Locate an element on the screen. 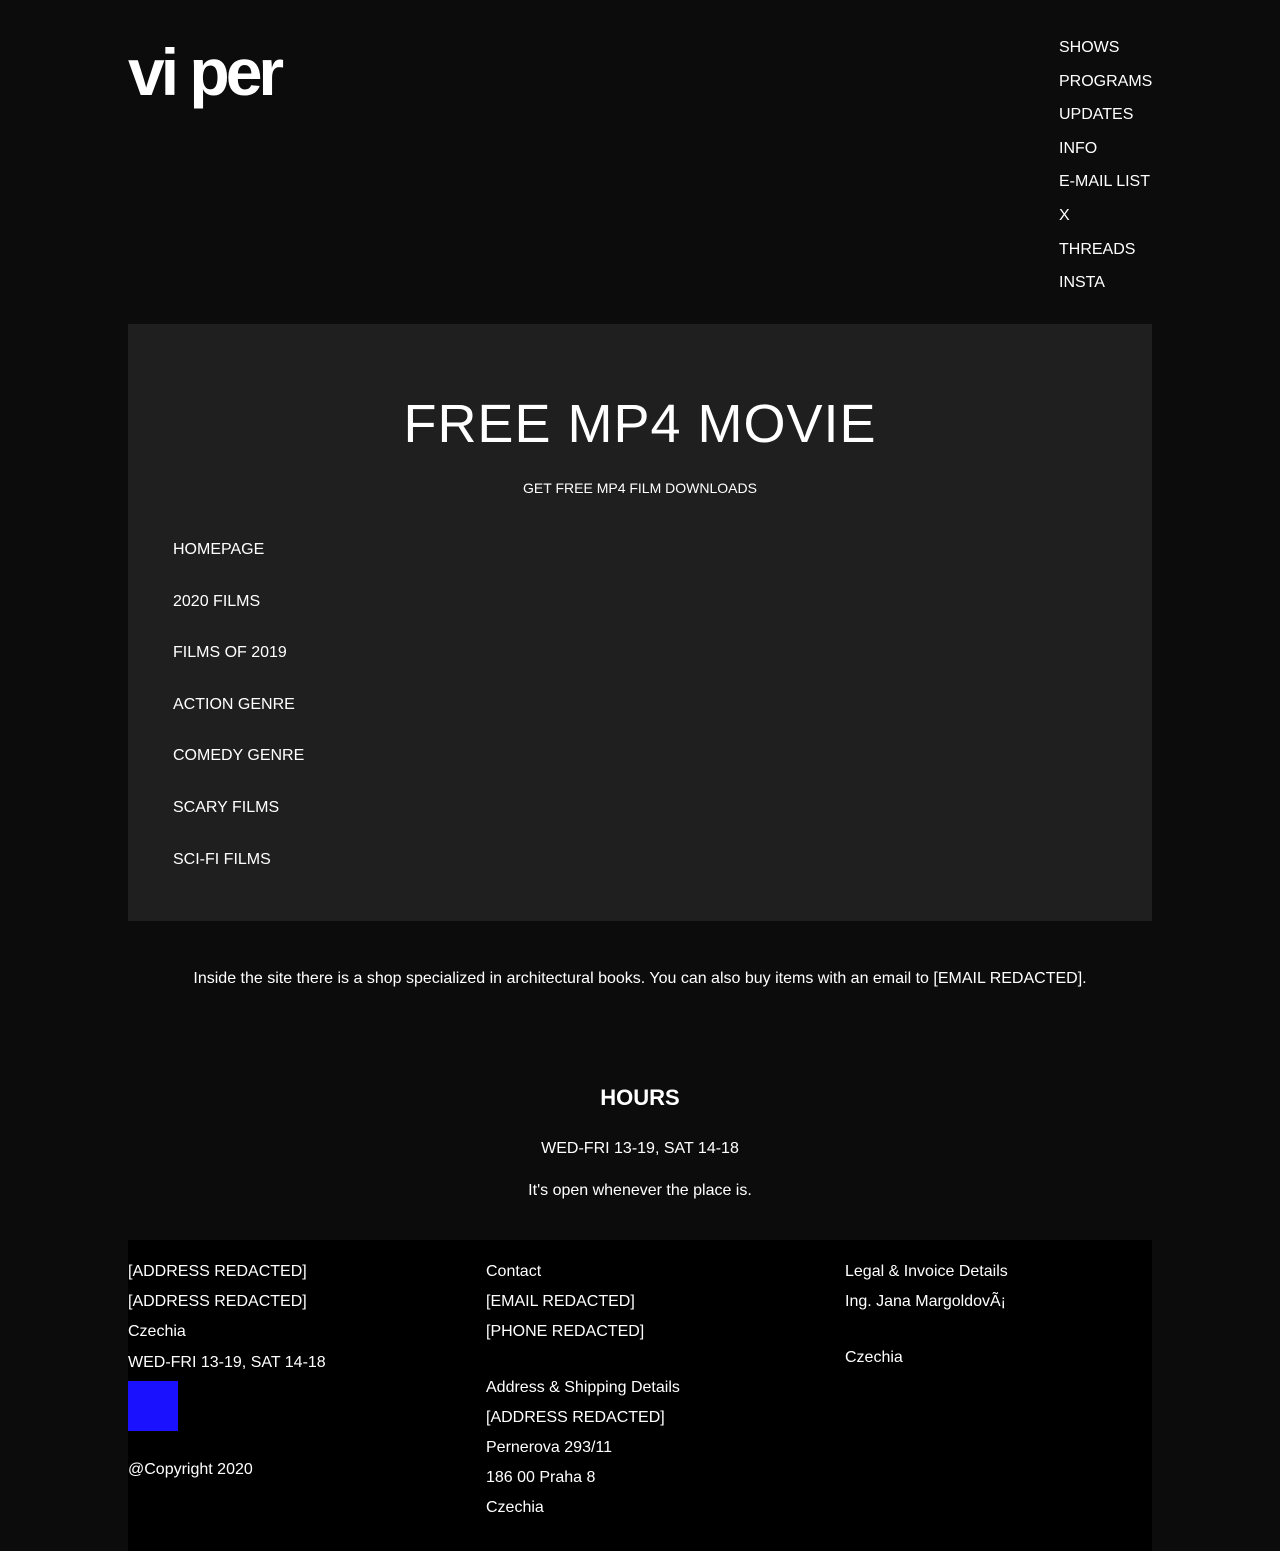  legal-heading: Legal & Invoice Details is located at coordinates (926, 1271).